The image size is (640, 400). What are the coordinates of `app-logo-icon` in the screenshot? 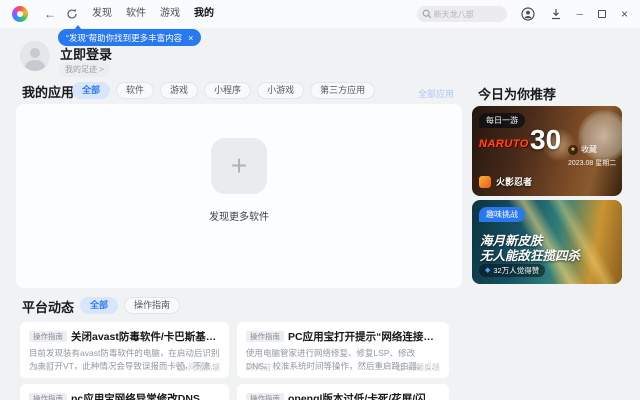 It's located at (20, 14).